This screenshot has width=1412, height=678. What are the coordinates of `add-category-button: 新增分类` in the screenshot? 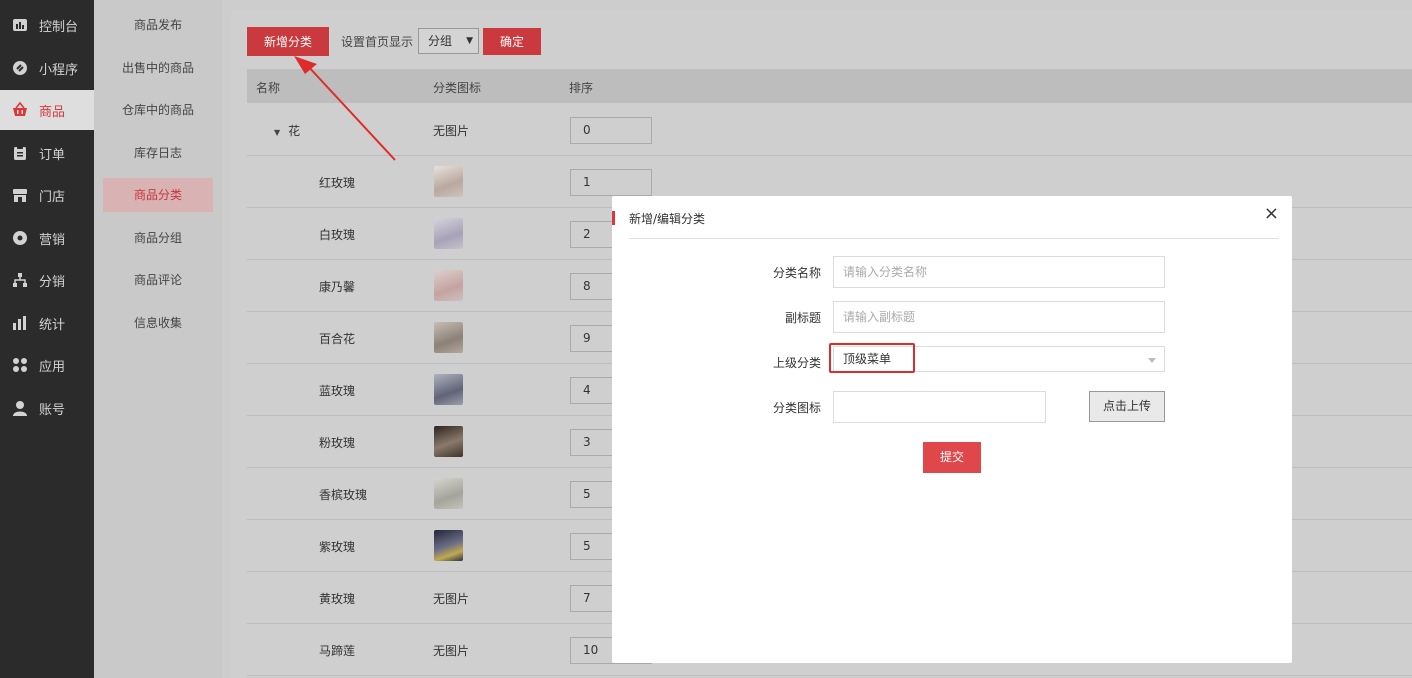 It's located at (288, 41).